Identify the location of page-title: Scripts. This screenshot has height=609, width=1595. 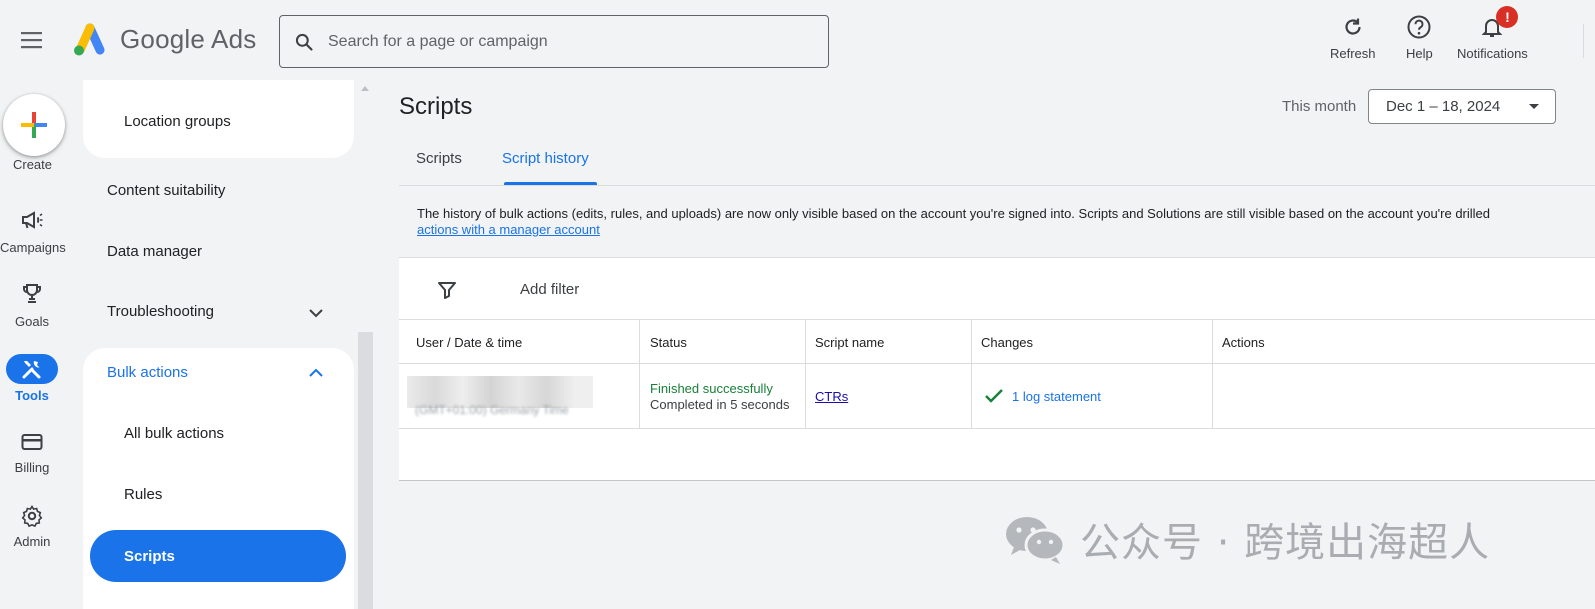
(436, 106).